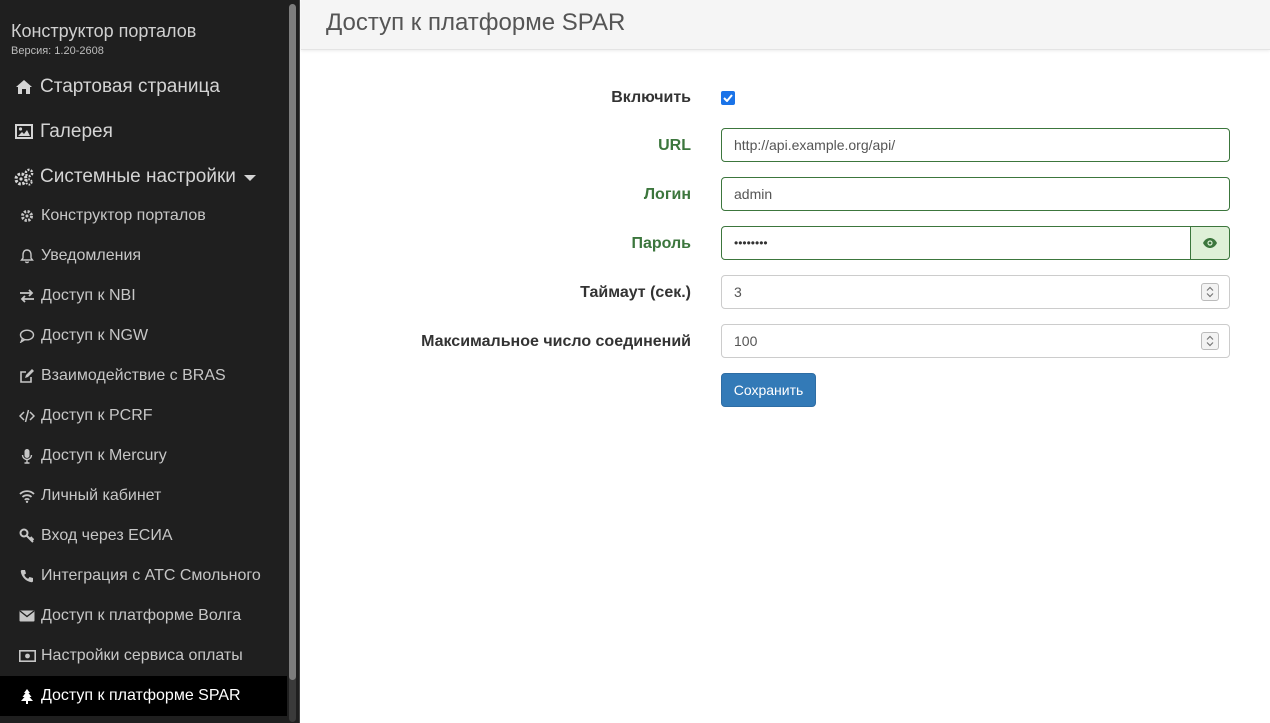  I want to click on sidebar-item-pcrf: Доступ к PCRF, so click(143, 416).